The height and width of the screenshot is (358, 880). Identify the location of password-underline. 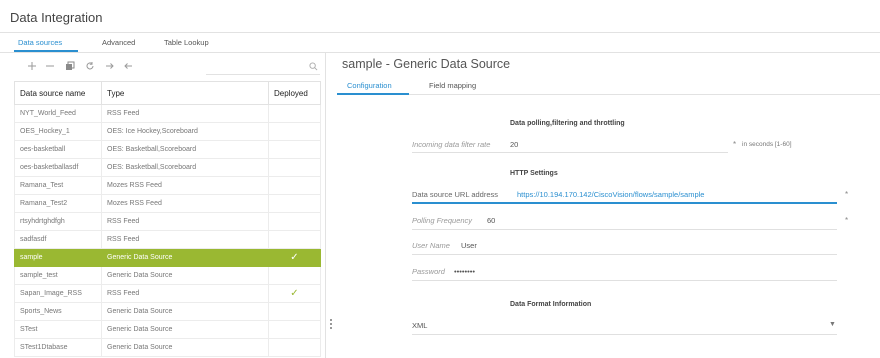
(624, 280).